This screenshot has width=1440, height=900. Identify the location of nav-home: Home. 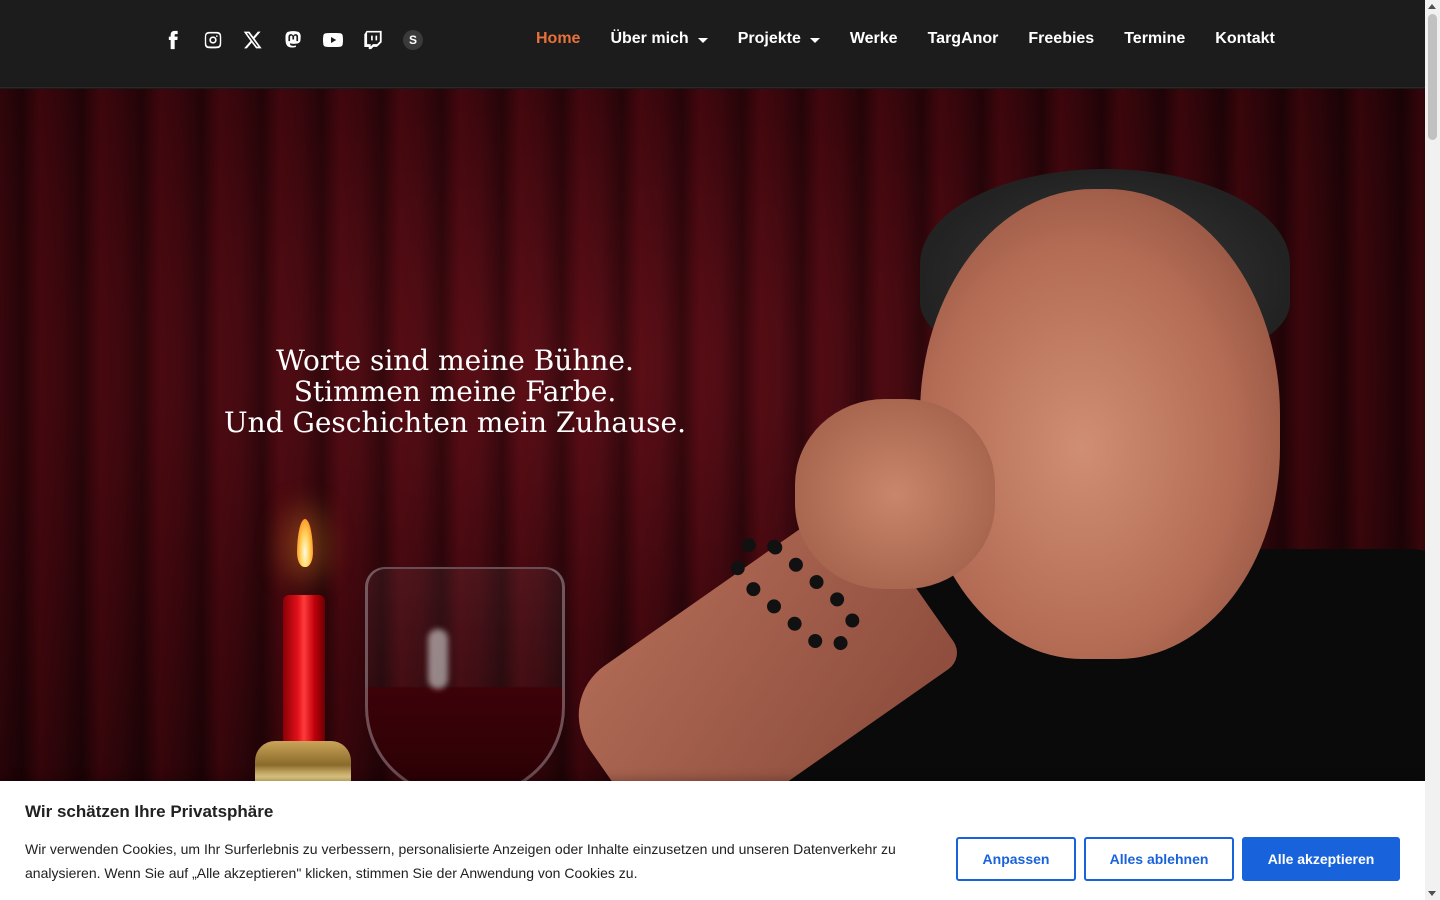
(558, 39).